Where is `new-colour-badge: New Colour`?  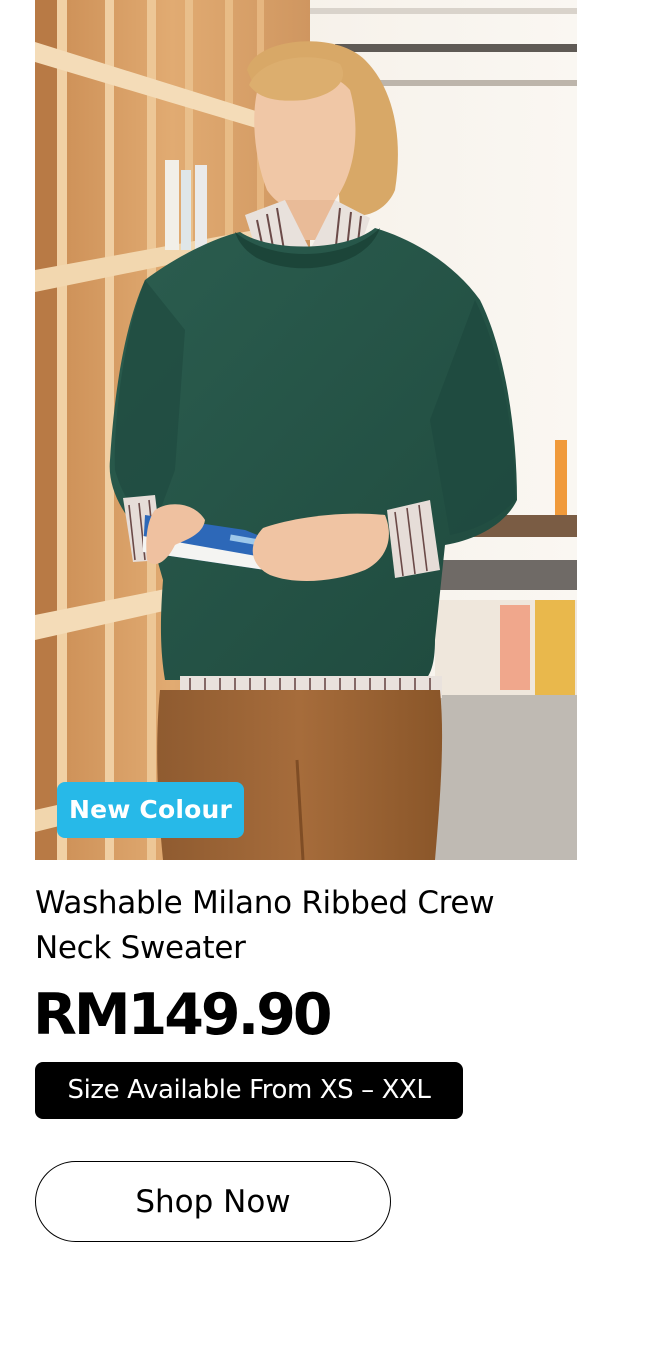 new-colour-badge: New Colour is located at coordinates (150, 810).